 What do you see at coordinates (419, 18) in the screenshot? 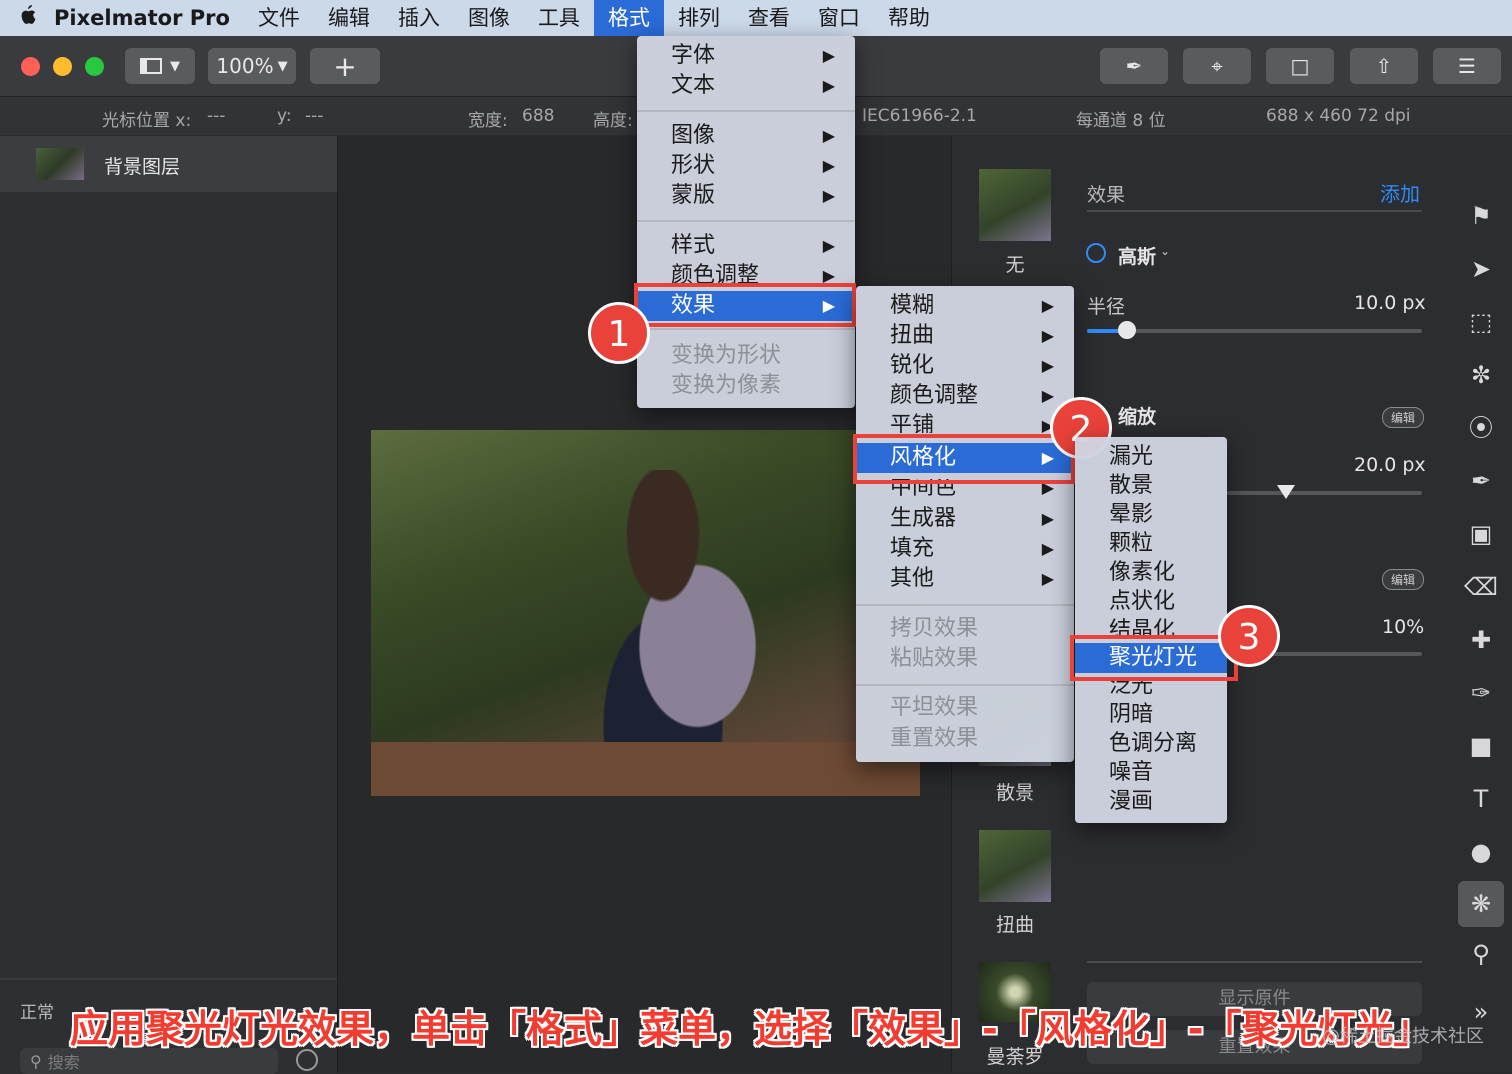
I see `menu-insert: 插入` at bounding box center [419, 18].